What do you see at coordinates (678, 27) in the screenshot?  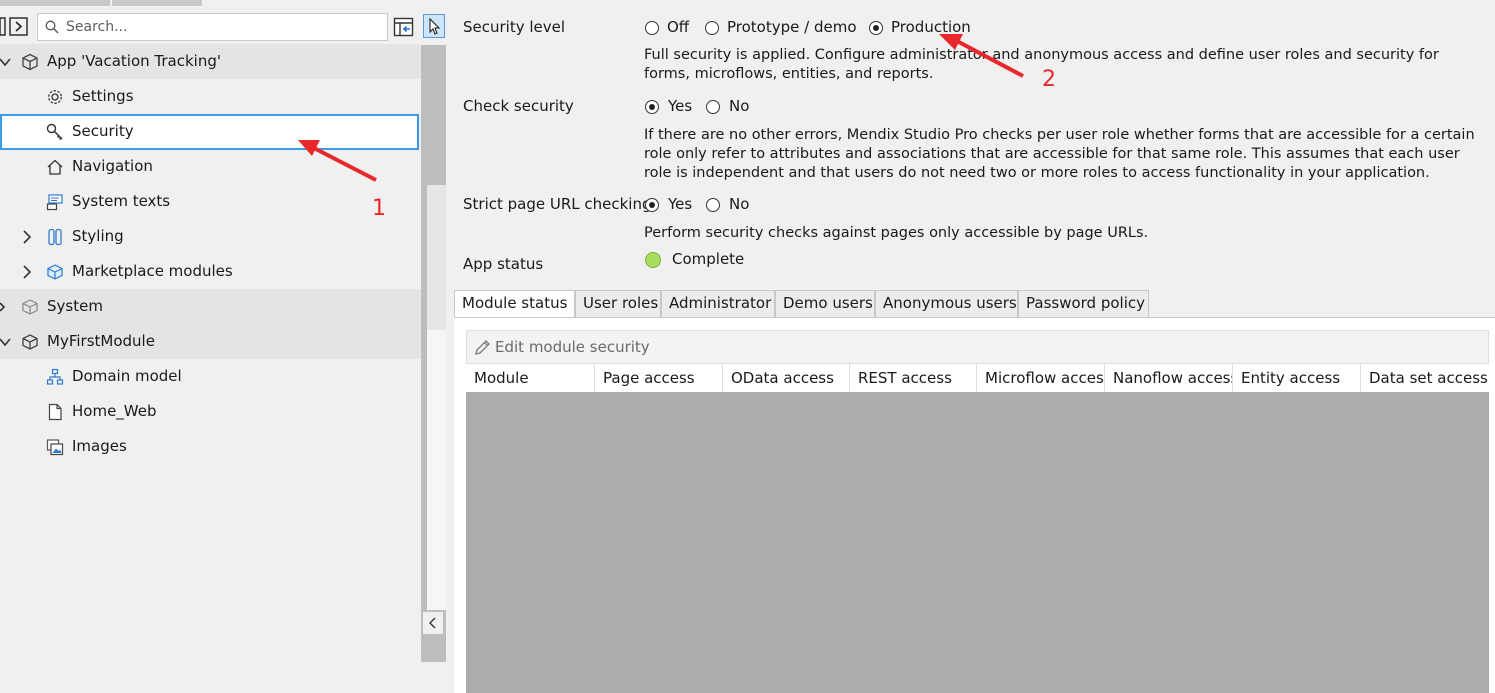 I see `security-level-off-label: Off` at bounding box center [678, 27].